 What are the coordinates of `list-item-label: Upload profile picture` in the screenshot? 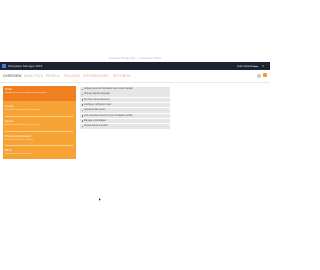 It's located at (95, 110).